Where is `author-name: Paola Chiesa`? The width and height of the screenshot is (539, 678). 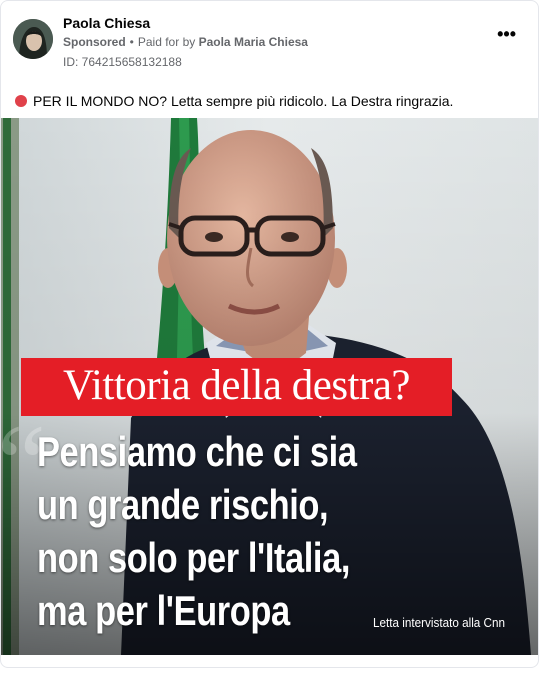 author-name: Paola Chiesa is located at coordinates (106, 23).